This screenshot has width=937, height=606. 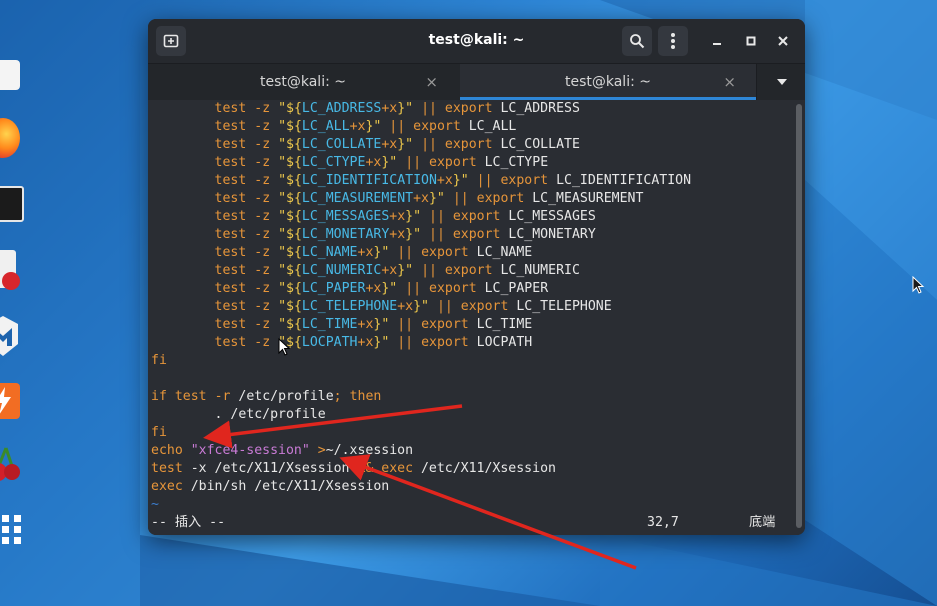 What do you see at coordinates (284, 347) in the screenshot?
I see `mouse-cursor-icon` at bounding box center [284, 347].